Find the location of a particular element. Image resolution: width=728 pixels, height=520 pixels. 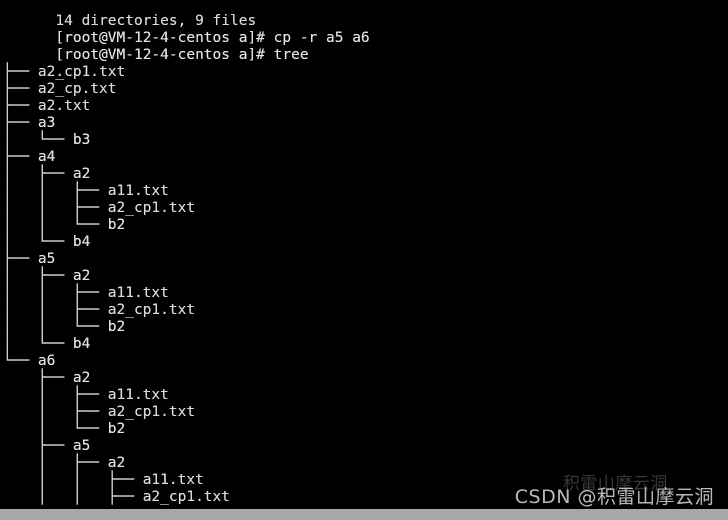

tree-directory-name: b3 is located at coordinates (81, 140).